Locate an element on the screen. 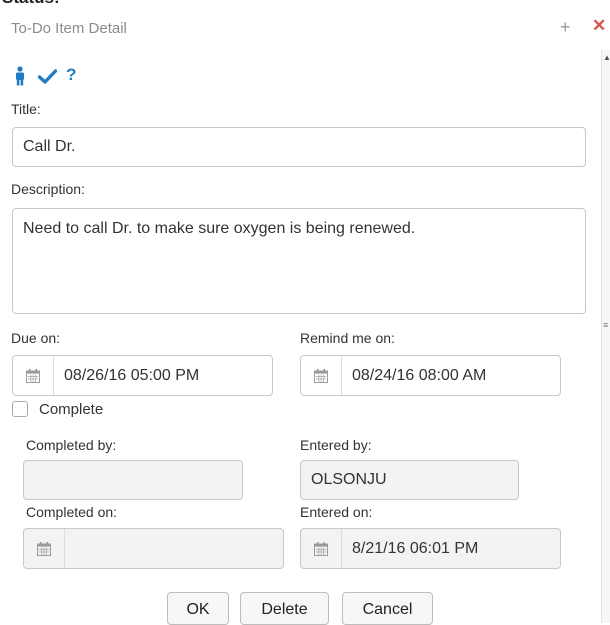 The image size is (610, 625). check-icon is located at coordinates (47, 79).